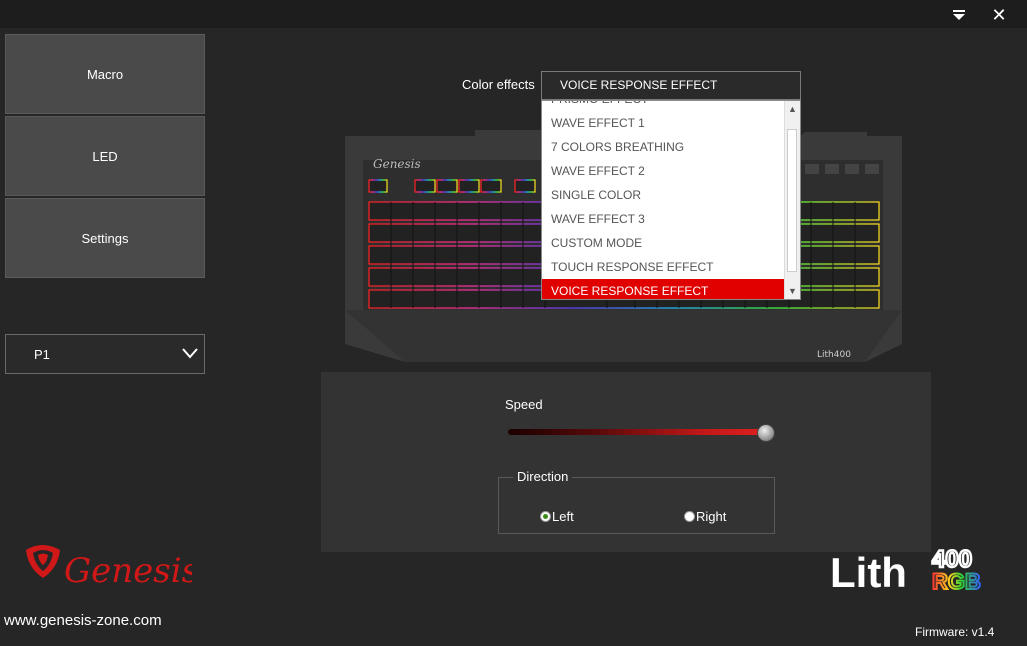 This screenshot has width=1027, height=646. Describe the element at coordinates (563, 516) in the screenshot. I see `radio-label: Left` at that location.